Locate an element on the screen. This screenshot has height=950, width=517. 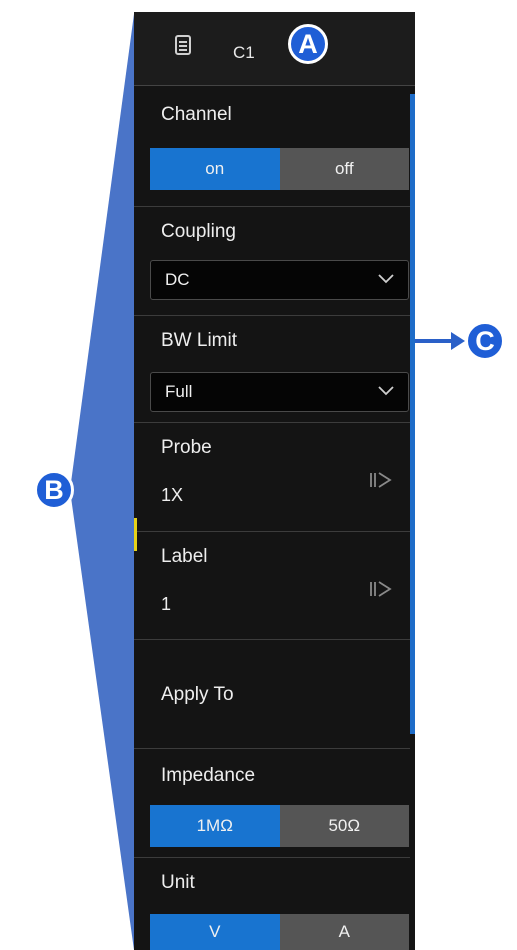
unit-a-option: A is located at coordinates (344, 932).